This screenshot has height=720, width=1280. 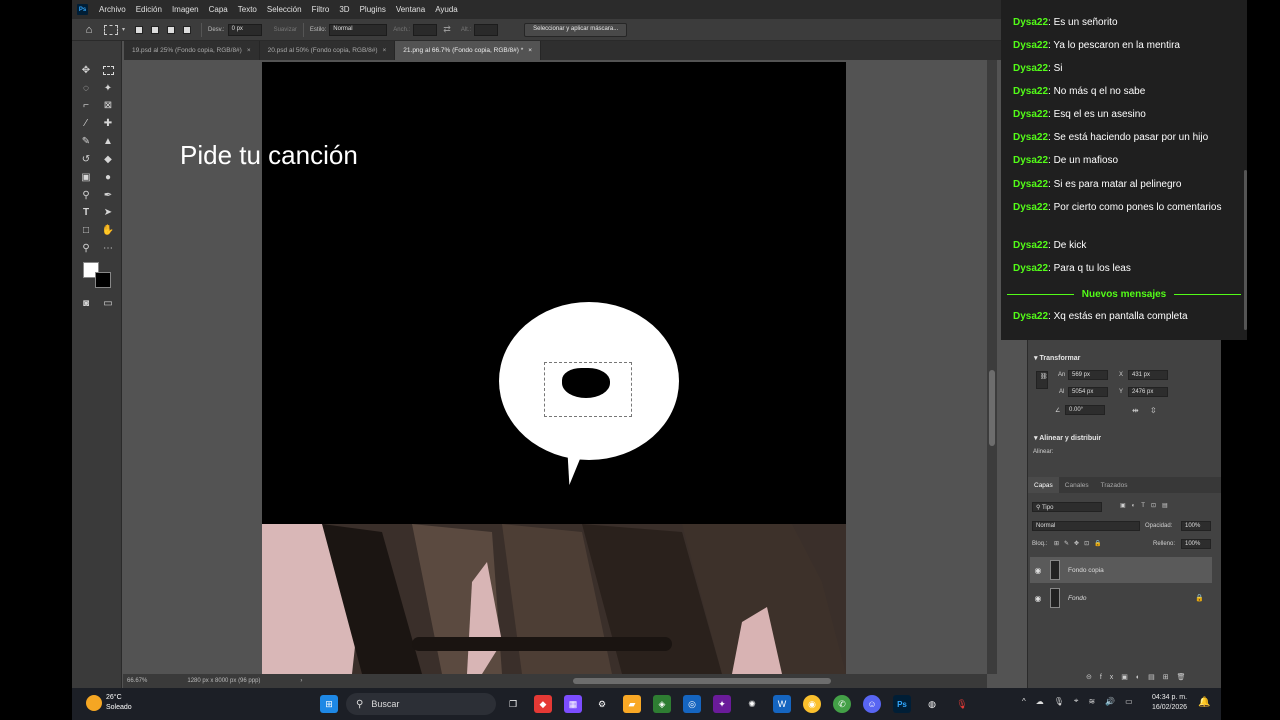 What do you see at coordinates (285, 30) in the screenshot?
I see `antialias-checkbox-label: Suavizar` at bounding box center [285, 30].